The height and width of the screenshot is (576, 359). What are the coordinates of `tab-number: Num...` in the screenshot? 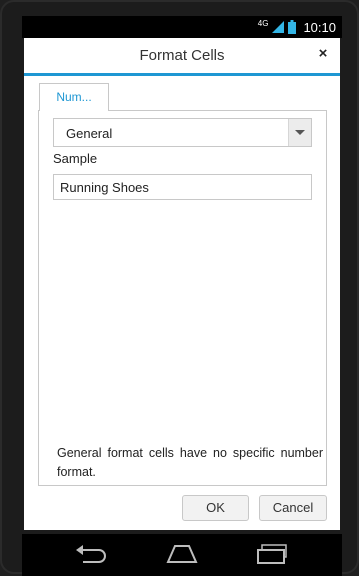 It's located at (74, 97).